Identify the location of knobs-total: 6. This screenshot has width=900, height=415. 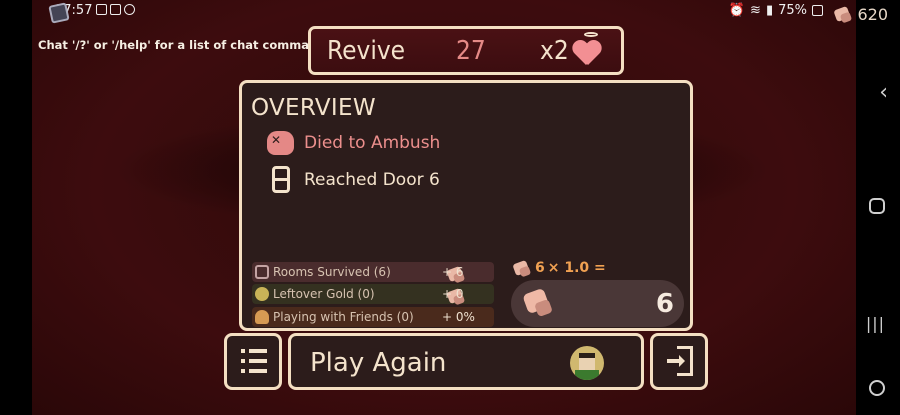
(597, 303).